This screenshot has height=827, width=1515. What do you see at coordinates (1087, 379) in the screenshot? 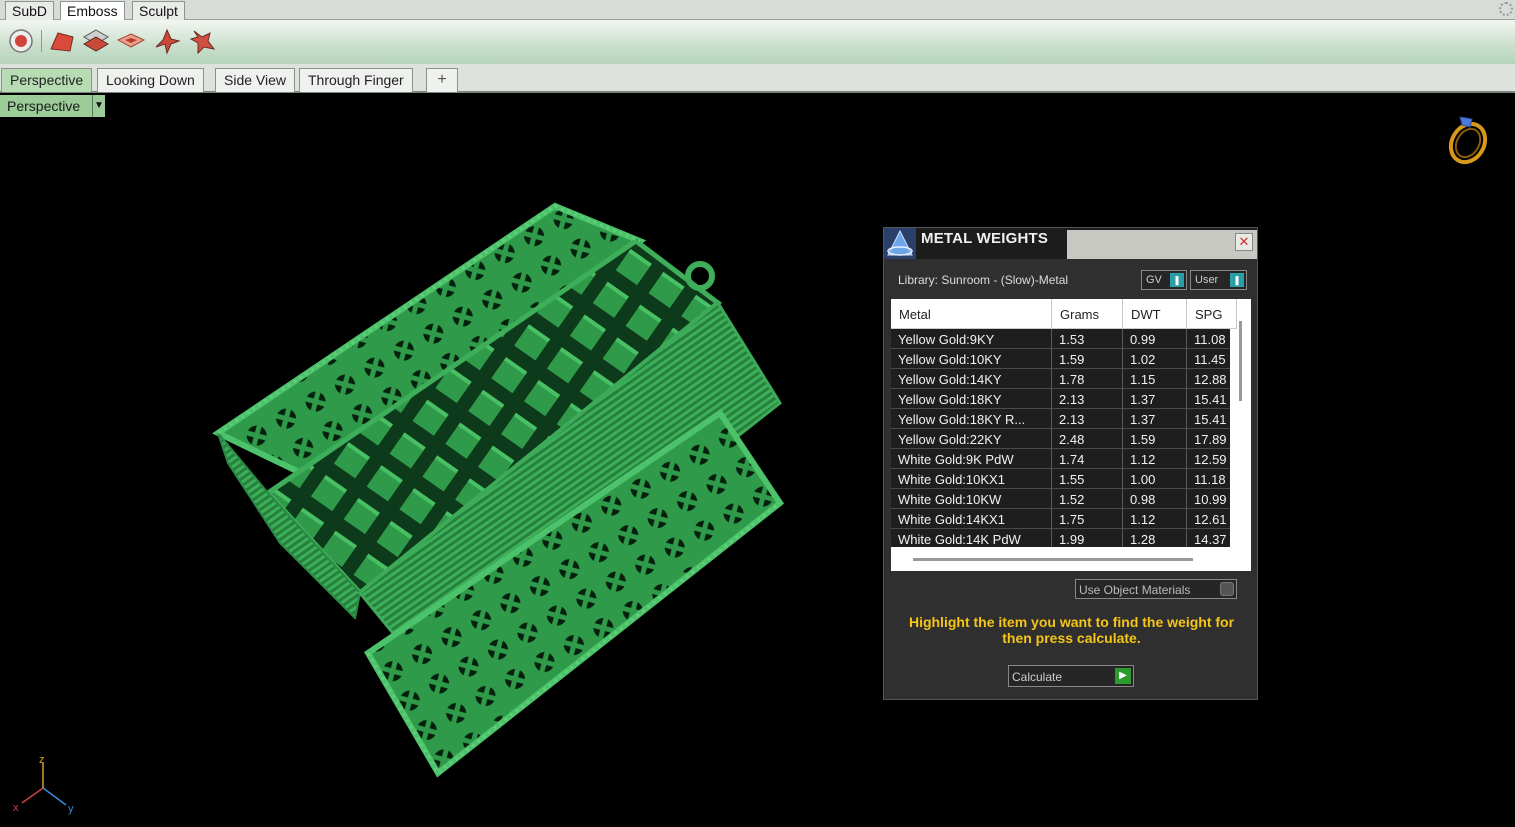
I see `table-cell-grams: 1.78` at bounding box center [1087, 379].